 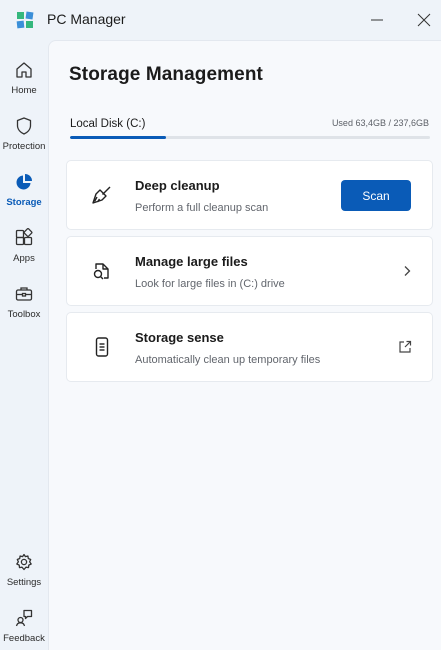 What do you see at coordinates (220, 20) in the screenshot?
I see `title-bar: PC Manager` at bounding box center [220, 20].